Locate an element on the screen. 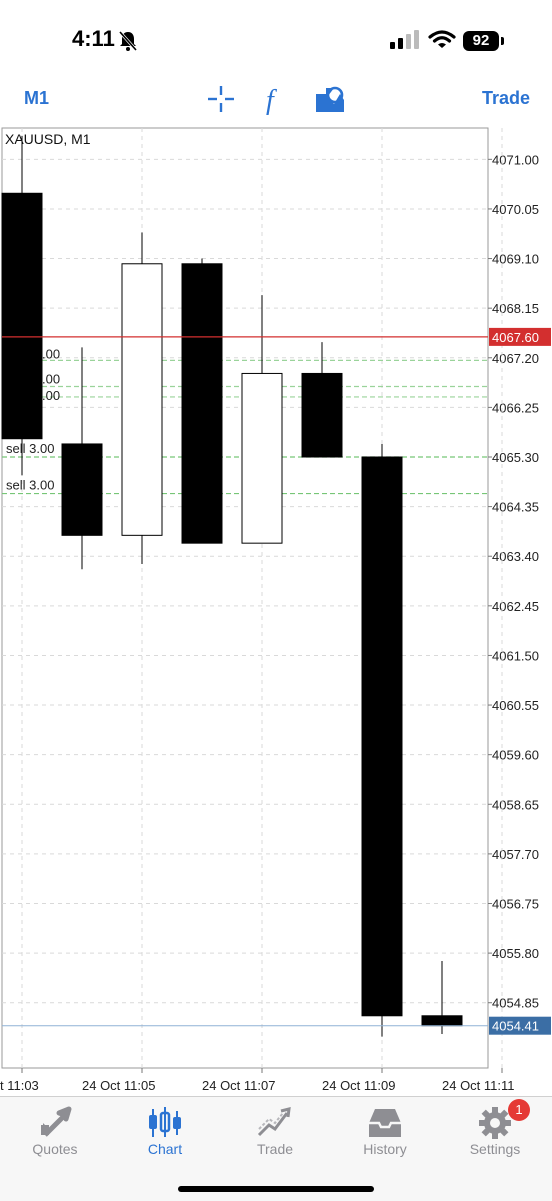 This screenshot has height=1201, width=552. svg-text: f is located at coordinates (271, 100).